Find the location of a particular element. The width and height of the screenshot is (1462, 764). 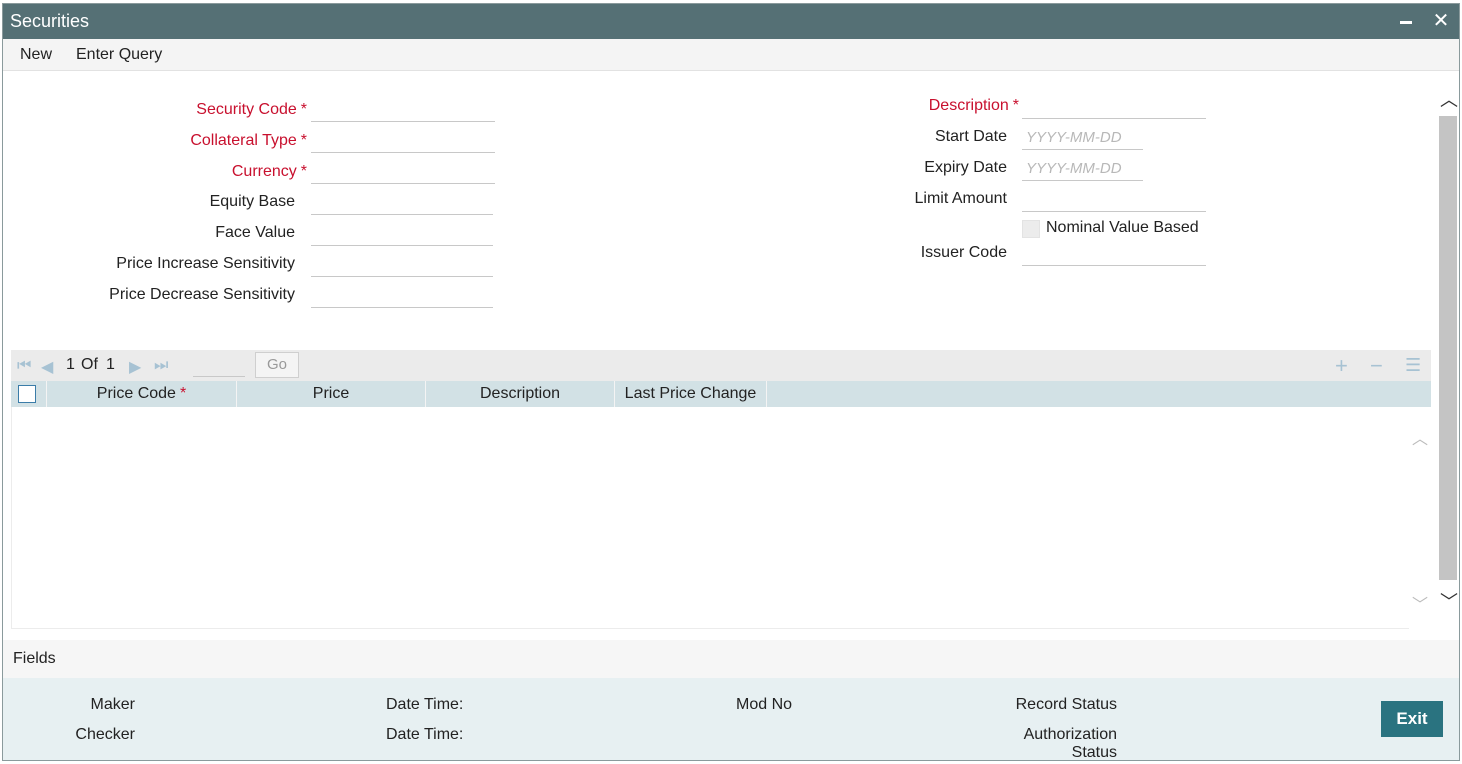

pager-current: 1 is located at coordinates (70, 364).